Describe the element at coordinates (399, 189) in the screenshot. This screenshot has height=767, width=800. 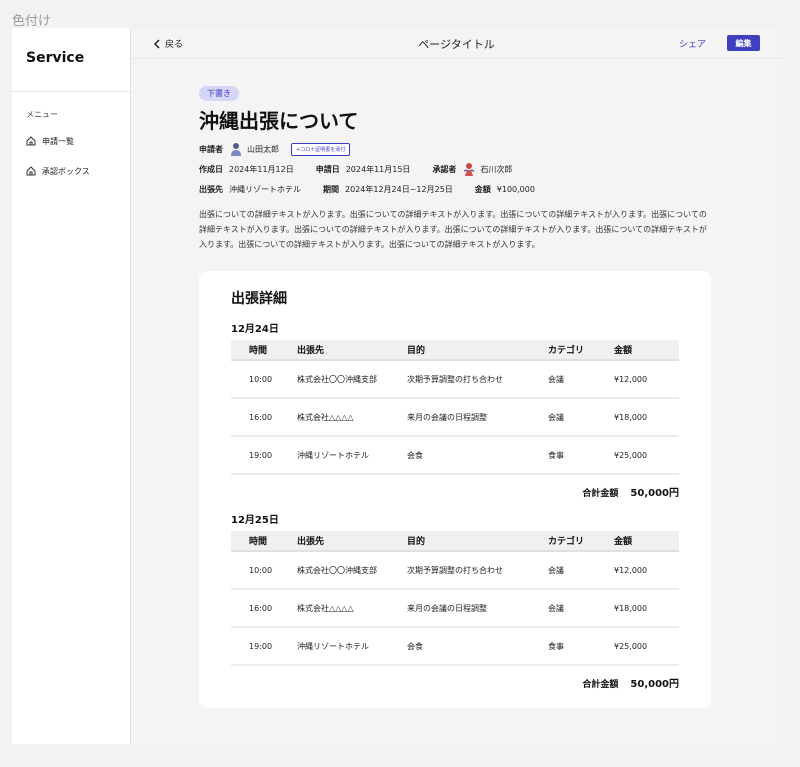
I see `period-value: 2024年12月24日~12月25日` at that location.